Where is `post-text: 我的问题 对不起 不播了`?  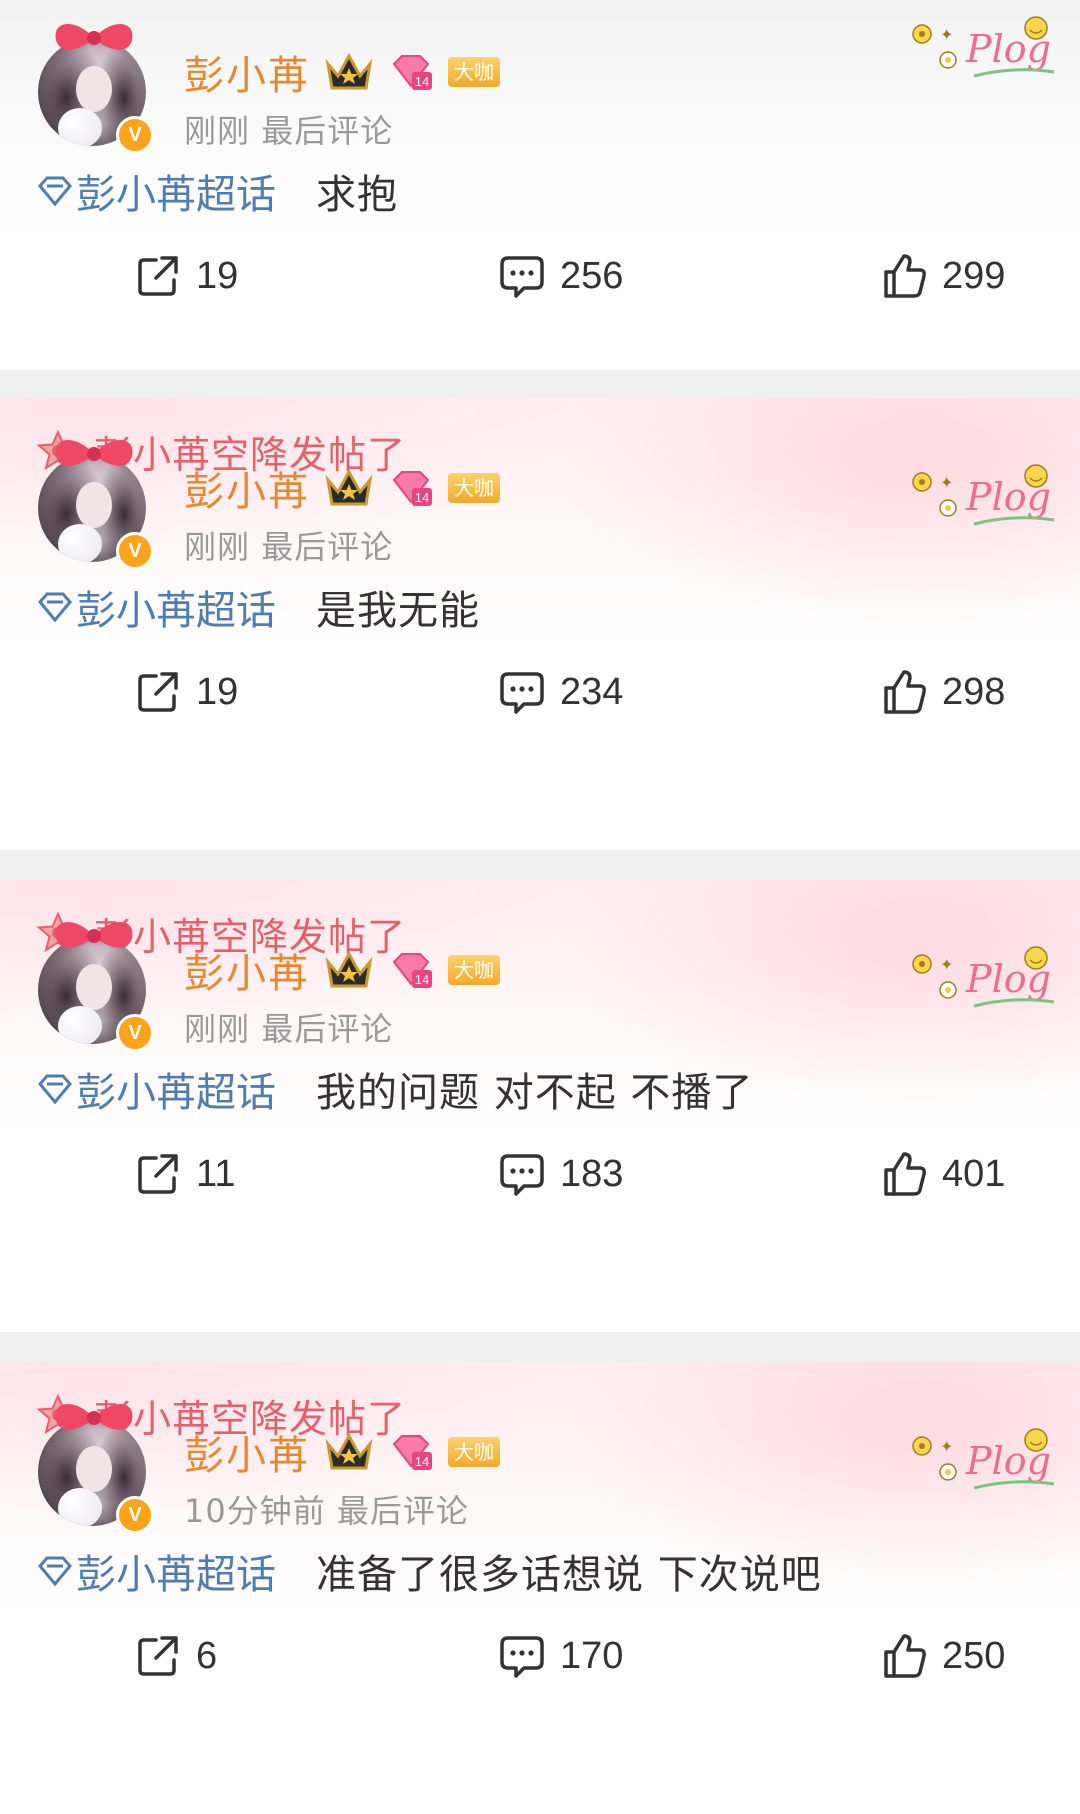 post-text: 我的问题 对不起 不播了 is located at coordinates (535, 1093).